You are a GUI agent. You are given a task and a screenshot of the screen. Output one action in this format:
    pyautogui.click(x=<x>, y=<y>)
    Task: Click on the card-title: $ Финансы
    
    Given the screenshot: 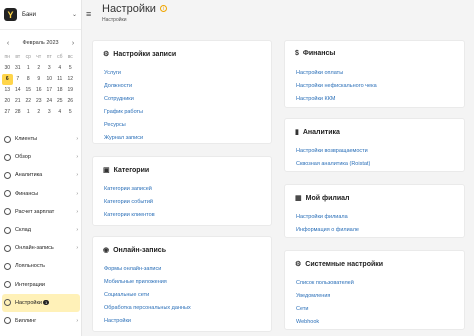 What is the action you would take?
    pyautogui.click(x=315, y=53)
    